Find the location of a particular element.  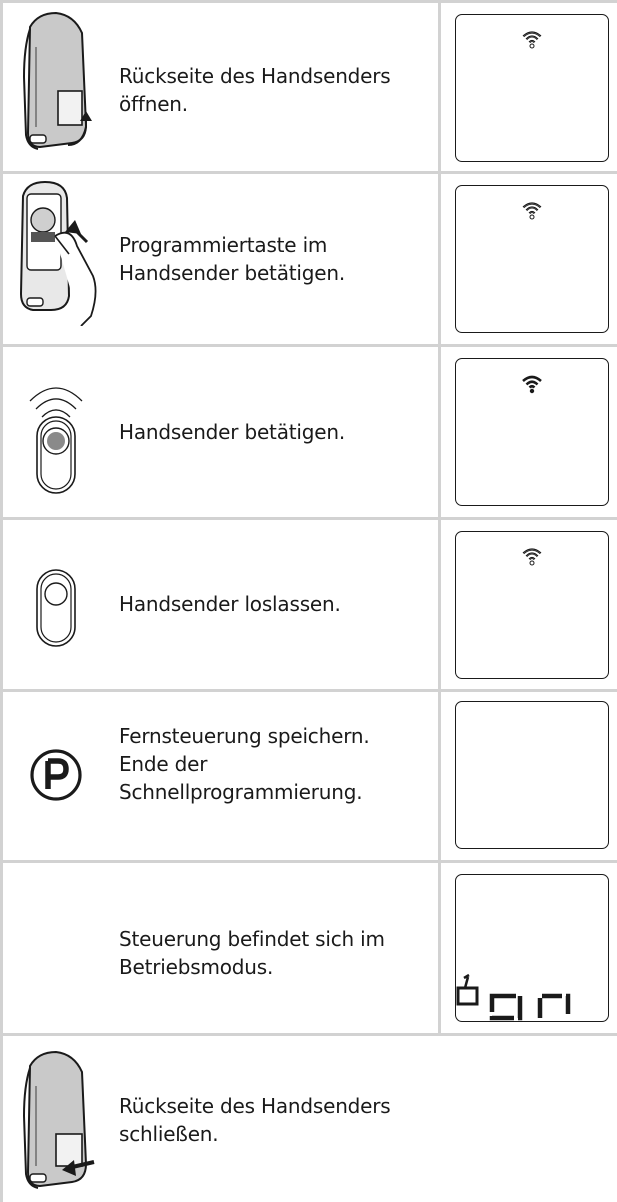

step-text: Handsender betätigen. is located at coordinates (232, 432).